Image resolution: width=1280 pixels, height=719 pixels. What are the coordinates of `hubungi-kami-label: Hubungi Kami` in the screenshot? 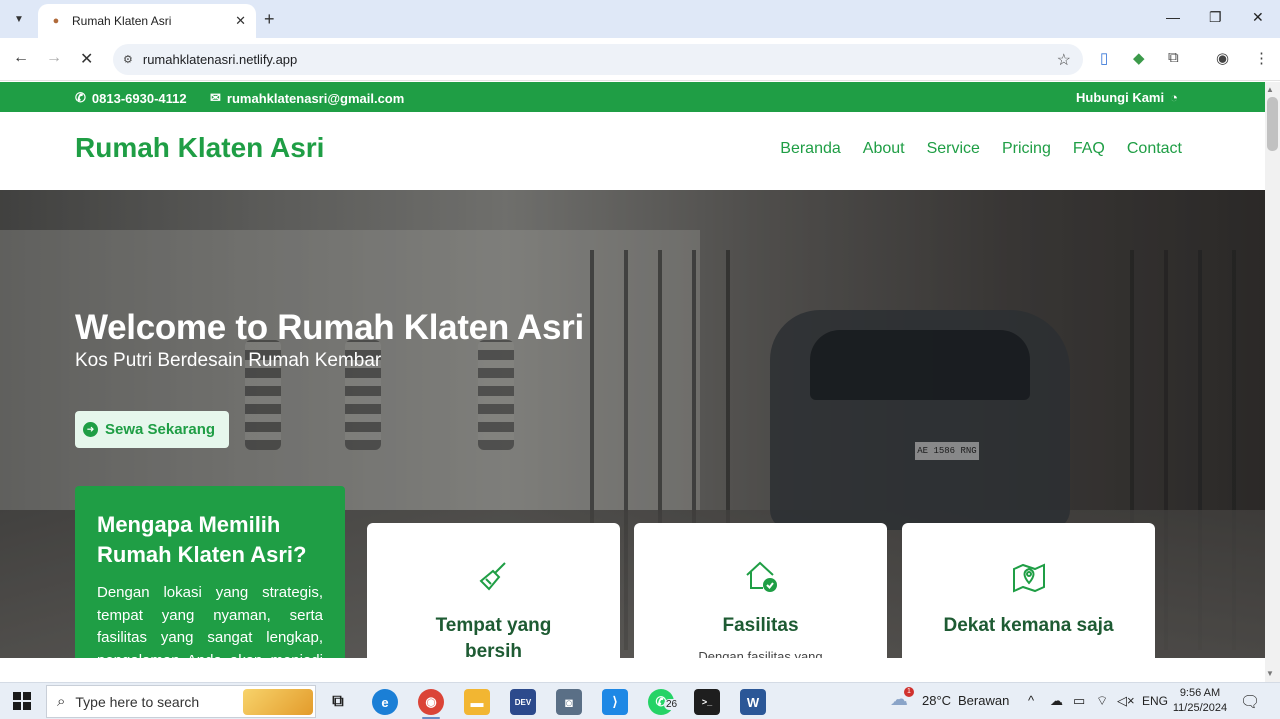 It's located at (1120, 97).